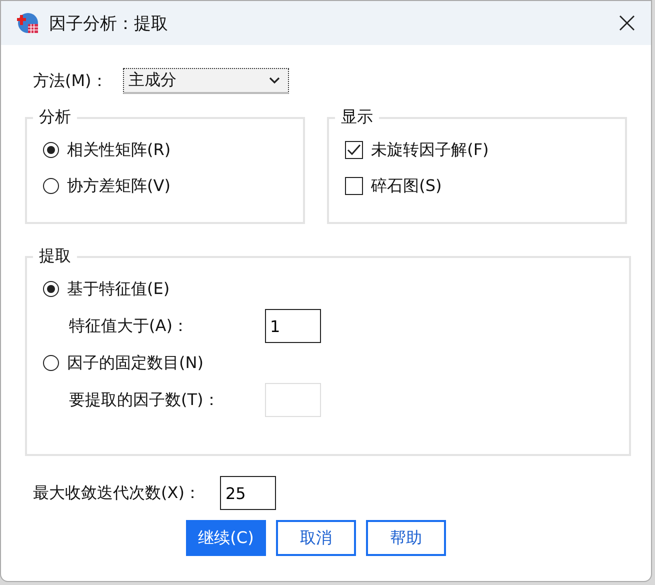  Describe the element at coordinates (118, 186) in the screenshot. I see `option-label: 协方差矩阵(V)` at that location.